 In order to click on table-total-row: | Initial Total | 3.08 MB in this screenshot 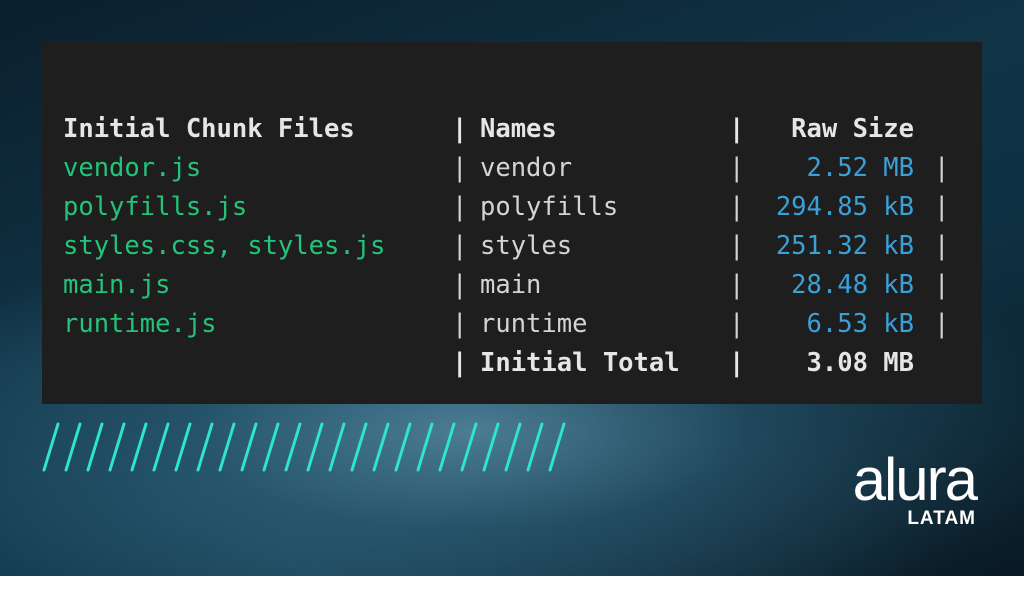, I will do `click(512, 363)`.